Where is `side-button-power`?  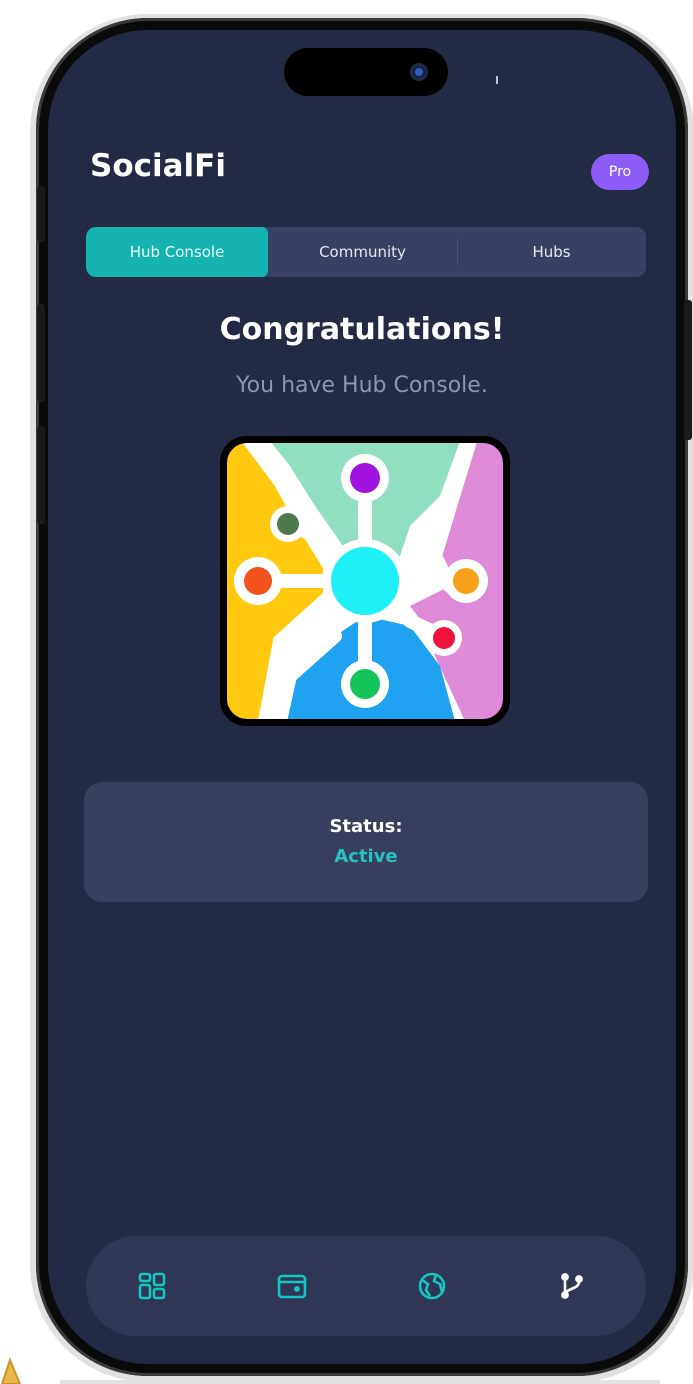 side-button-power is located at coordinates (688, 370).